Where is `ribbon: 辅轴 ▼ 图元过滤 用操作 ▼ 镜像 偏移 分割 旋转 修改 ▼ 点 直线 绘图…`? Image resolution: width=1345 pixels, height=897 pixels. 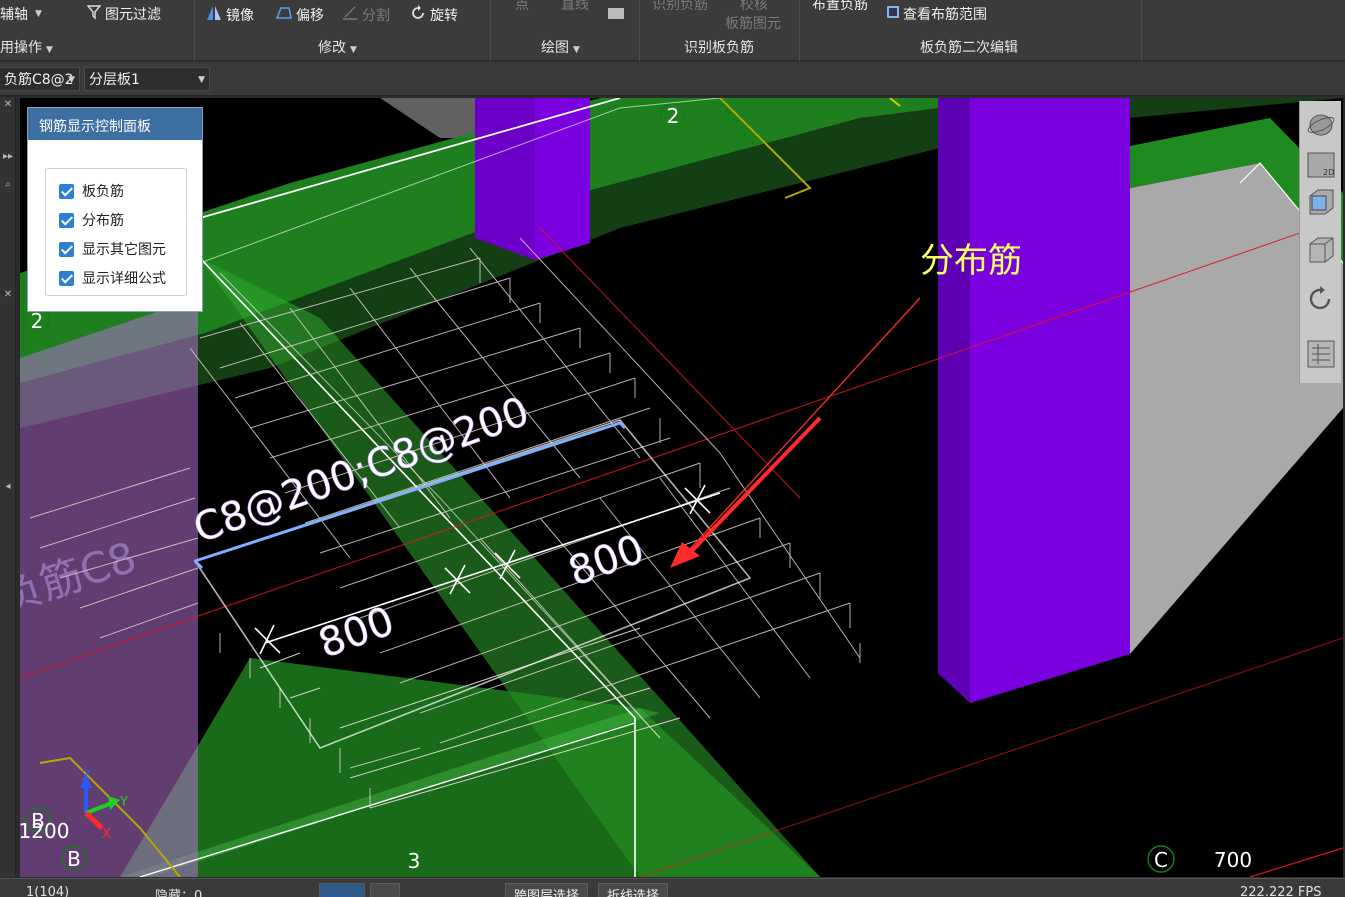 ribbon: 辅轴 ▼ 图元过滤 用操作 ▼ 镜像 偏移 分割 旋转 修改 ▼ 点 直线 绘图… is located at coordinates (672, 30).